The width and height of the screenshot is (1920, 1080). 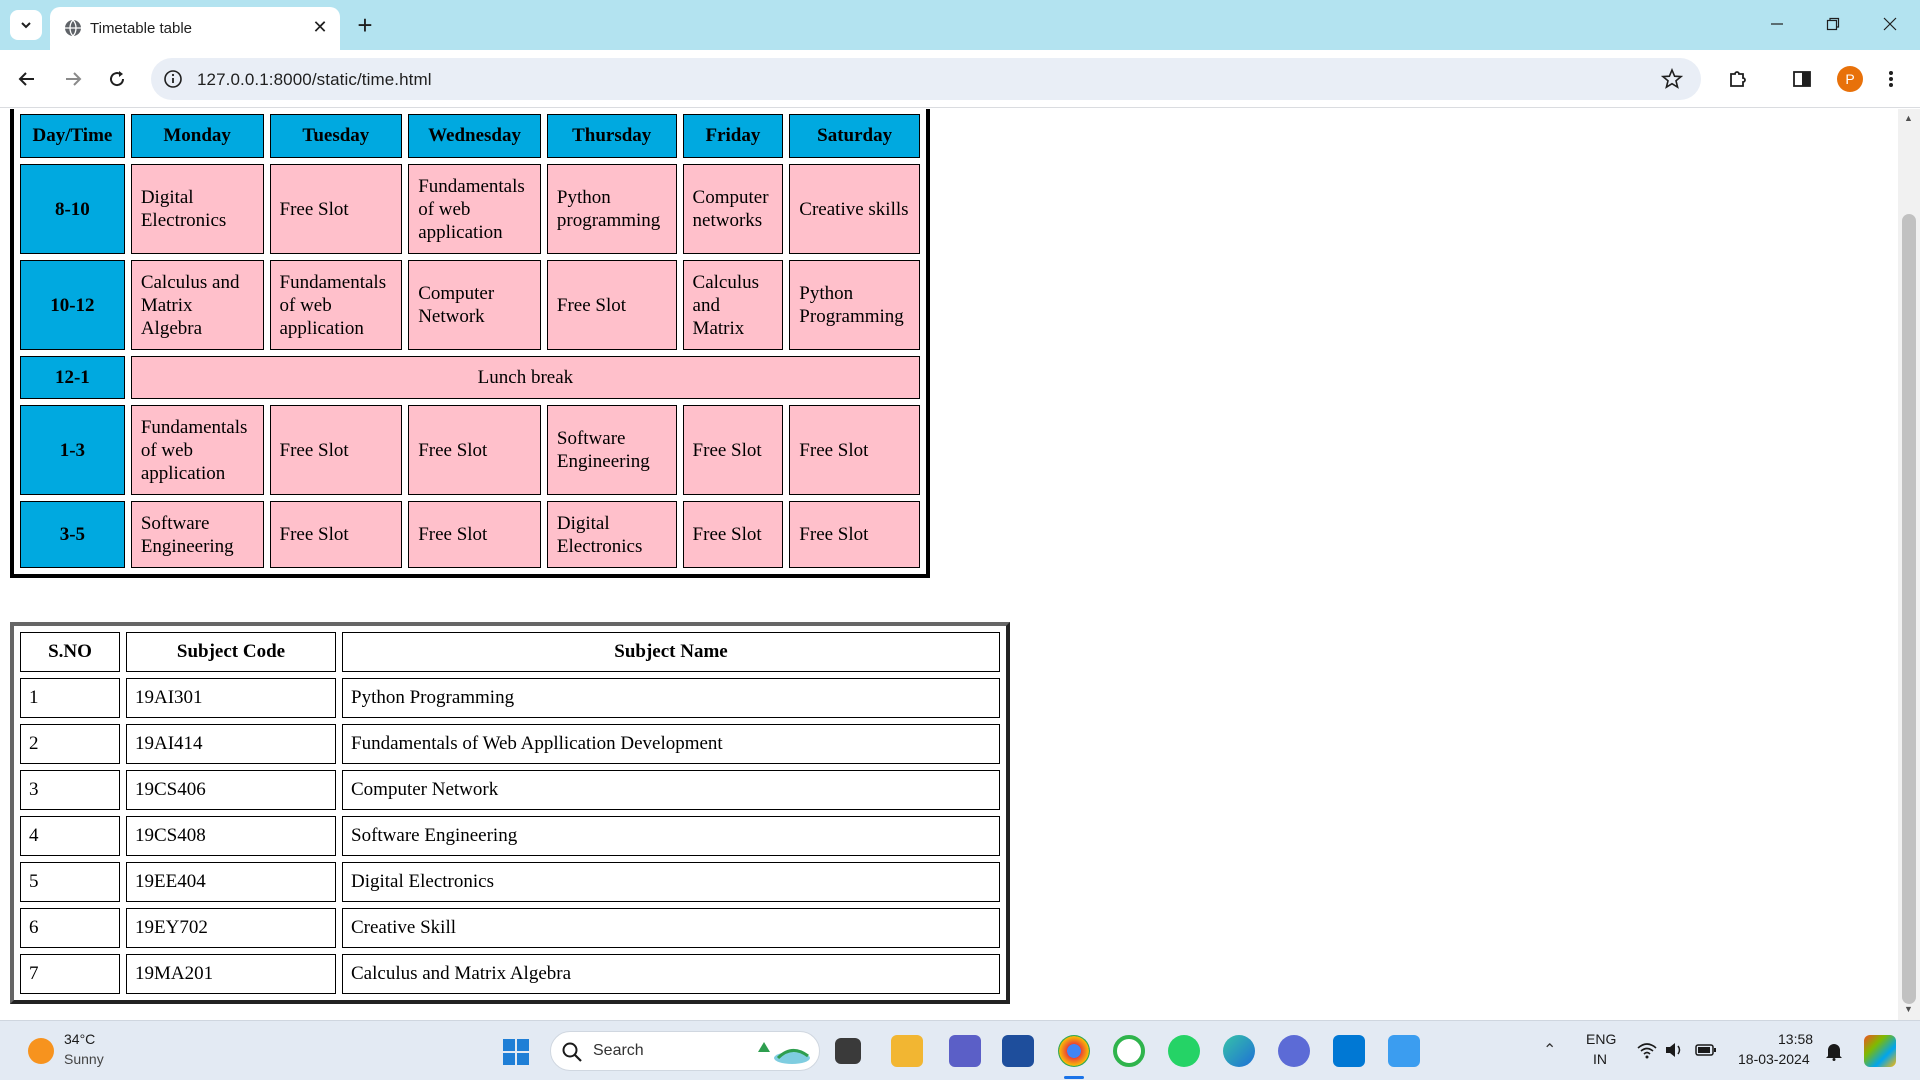 What do you see at coordinates (231, 974) in the screenshot?
I see `subject-code-cell: 19MA201` at bounding box center [231, 974].